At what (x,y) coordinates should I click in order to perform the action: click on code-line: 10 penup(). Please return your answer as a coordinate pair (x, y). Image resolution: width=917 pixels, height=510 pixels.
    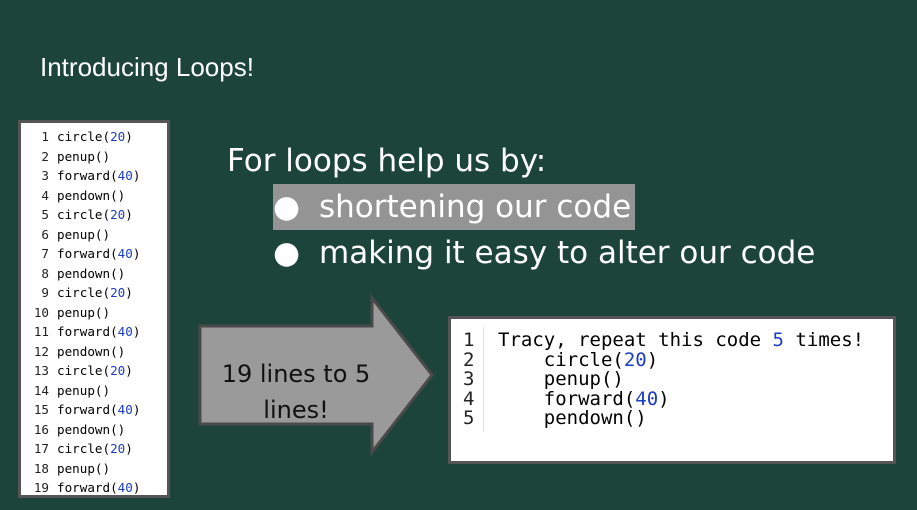
    Looking at the image, I should click on (94, 313).